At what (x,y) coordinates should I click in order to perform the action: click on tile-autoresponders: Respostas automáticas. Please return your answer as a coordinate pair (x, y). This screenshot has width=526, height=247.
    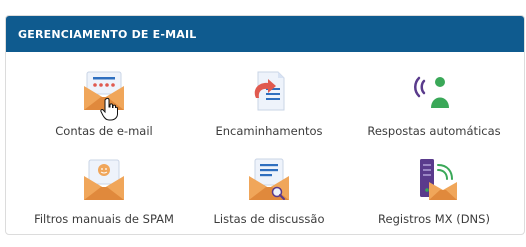
    Looking at the image, I should click on (434, 98).